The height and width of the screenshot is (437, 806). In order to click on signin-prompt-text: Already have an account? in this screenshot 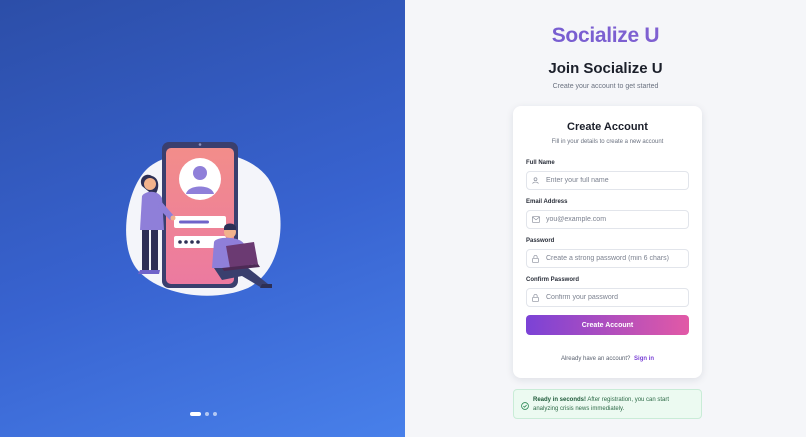, I will do `click(595, 359)`.